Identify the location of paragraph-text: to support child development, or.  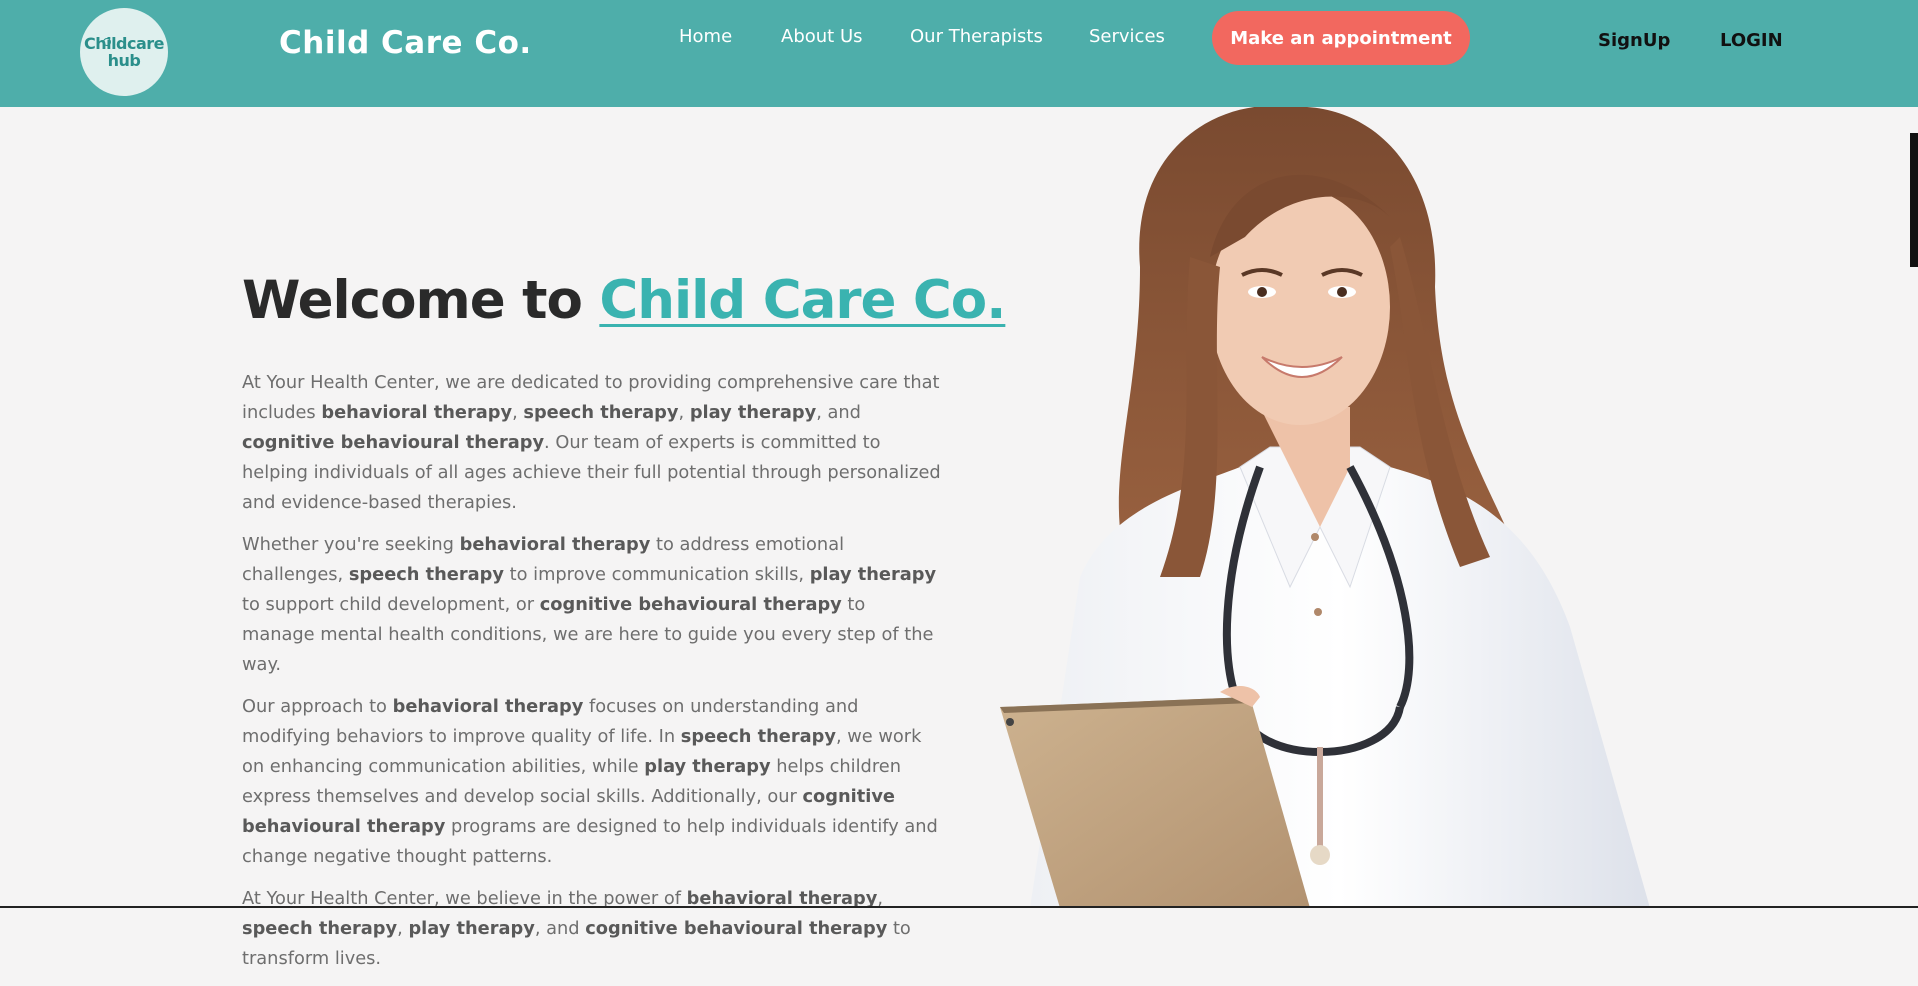
(391, 604).